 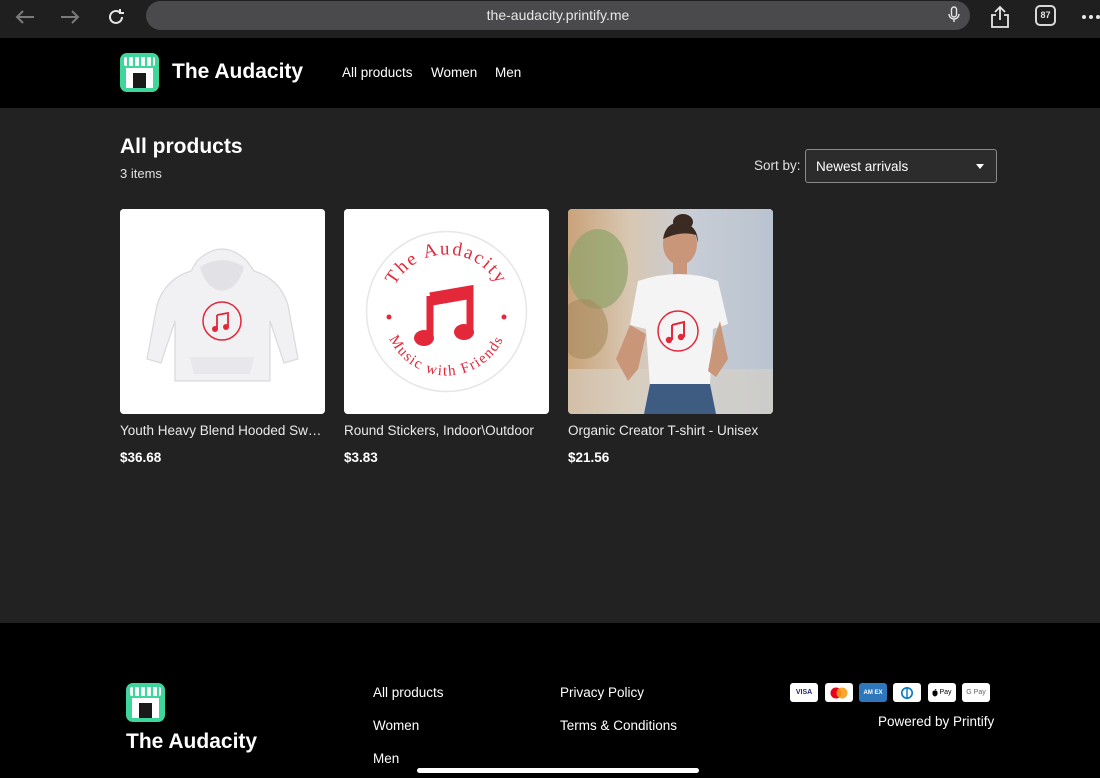 What do you see at coordinates (237, 72) in the screenshot?
I see `store-name: The Audacity` at bounding box center [237, 72].